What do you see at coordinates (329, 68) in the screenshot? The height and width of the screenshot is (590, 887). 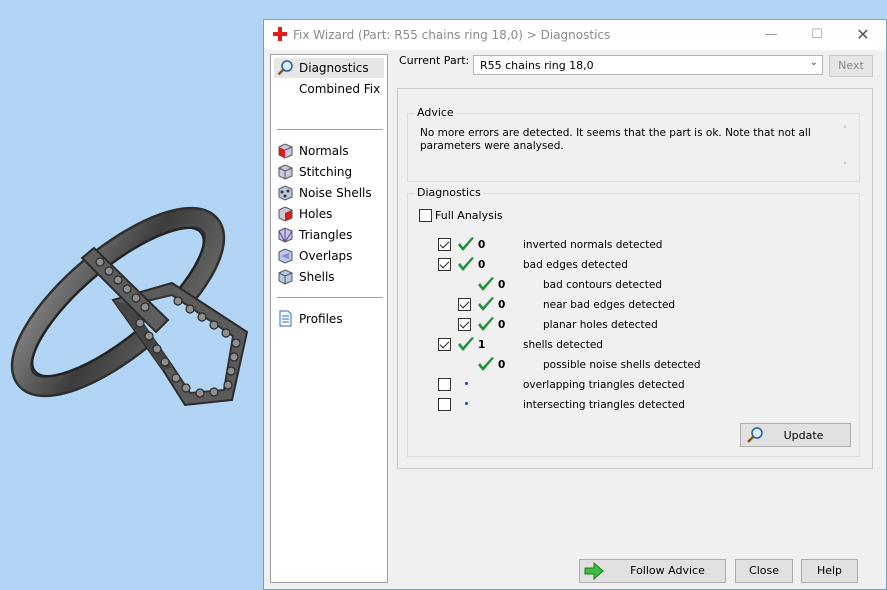 I see `nav-item-diagnostics: Diagnostics` at bounding box center [329, 68].